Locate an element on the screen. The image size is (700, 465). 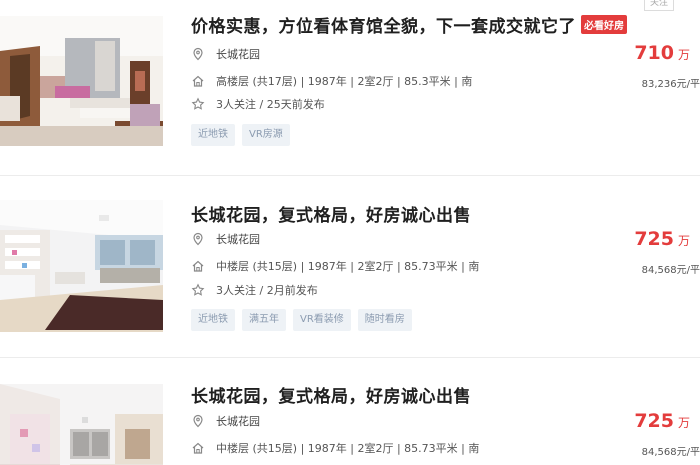
follow-info: 3人关注 / 25天前发布 is located at coordinates (270, 104).